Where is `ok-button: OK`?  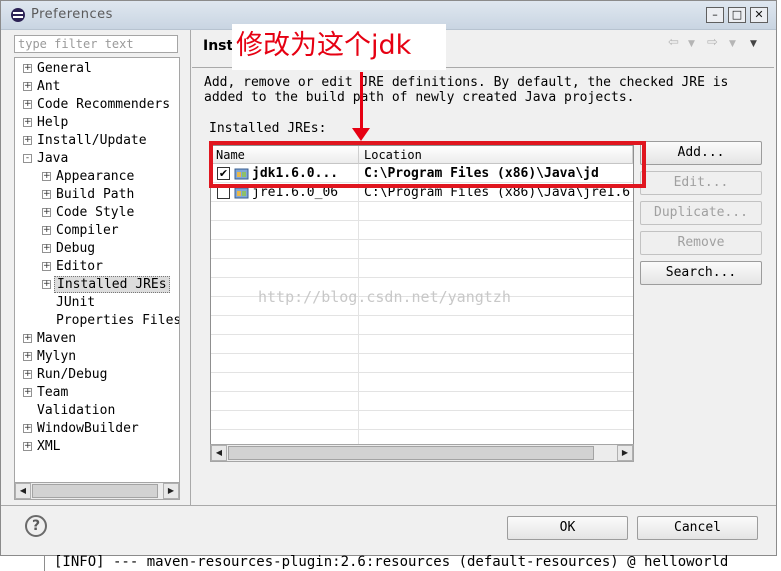
ok-button: OK is located at coordinates (567, 528).